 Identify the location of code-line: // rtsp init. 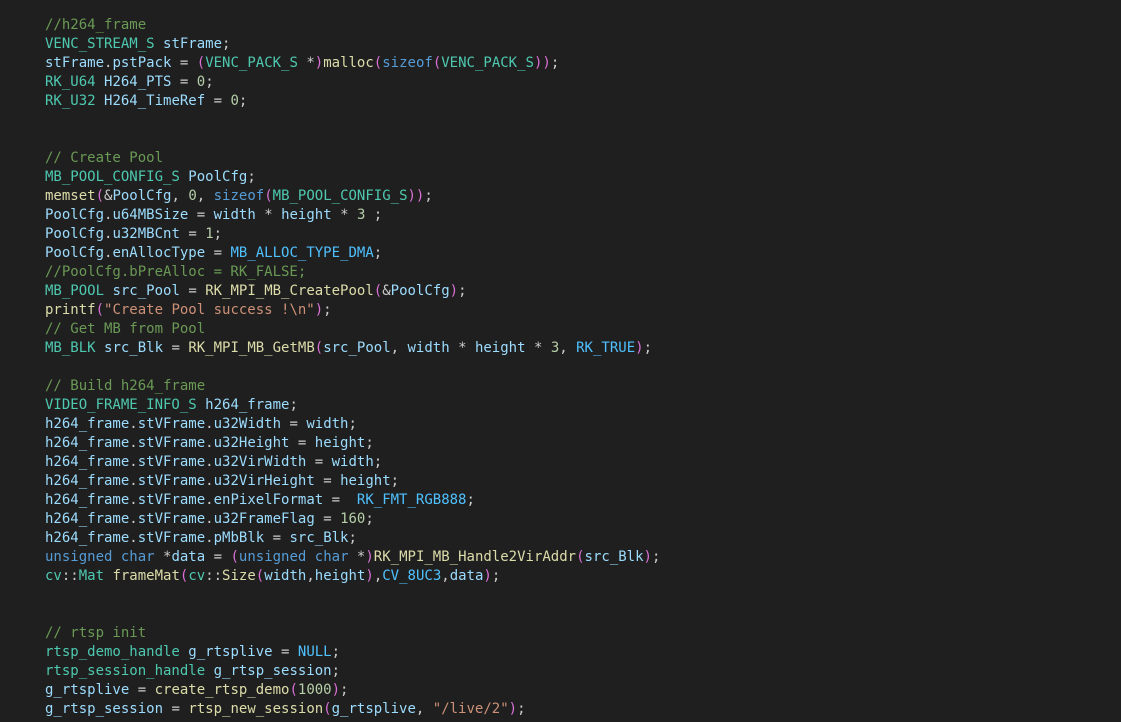
(352, 633).